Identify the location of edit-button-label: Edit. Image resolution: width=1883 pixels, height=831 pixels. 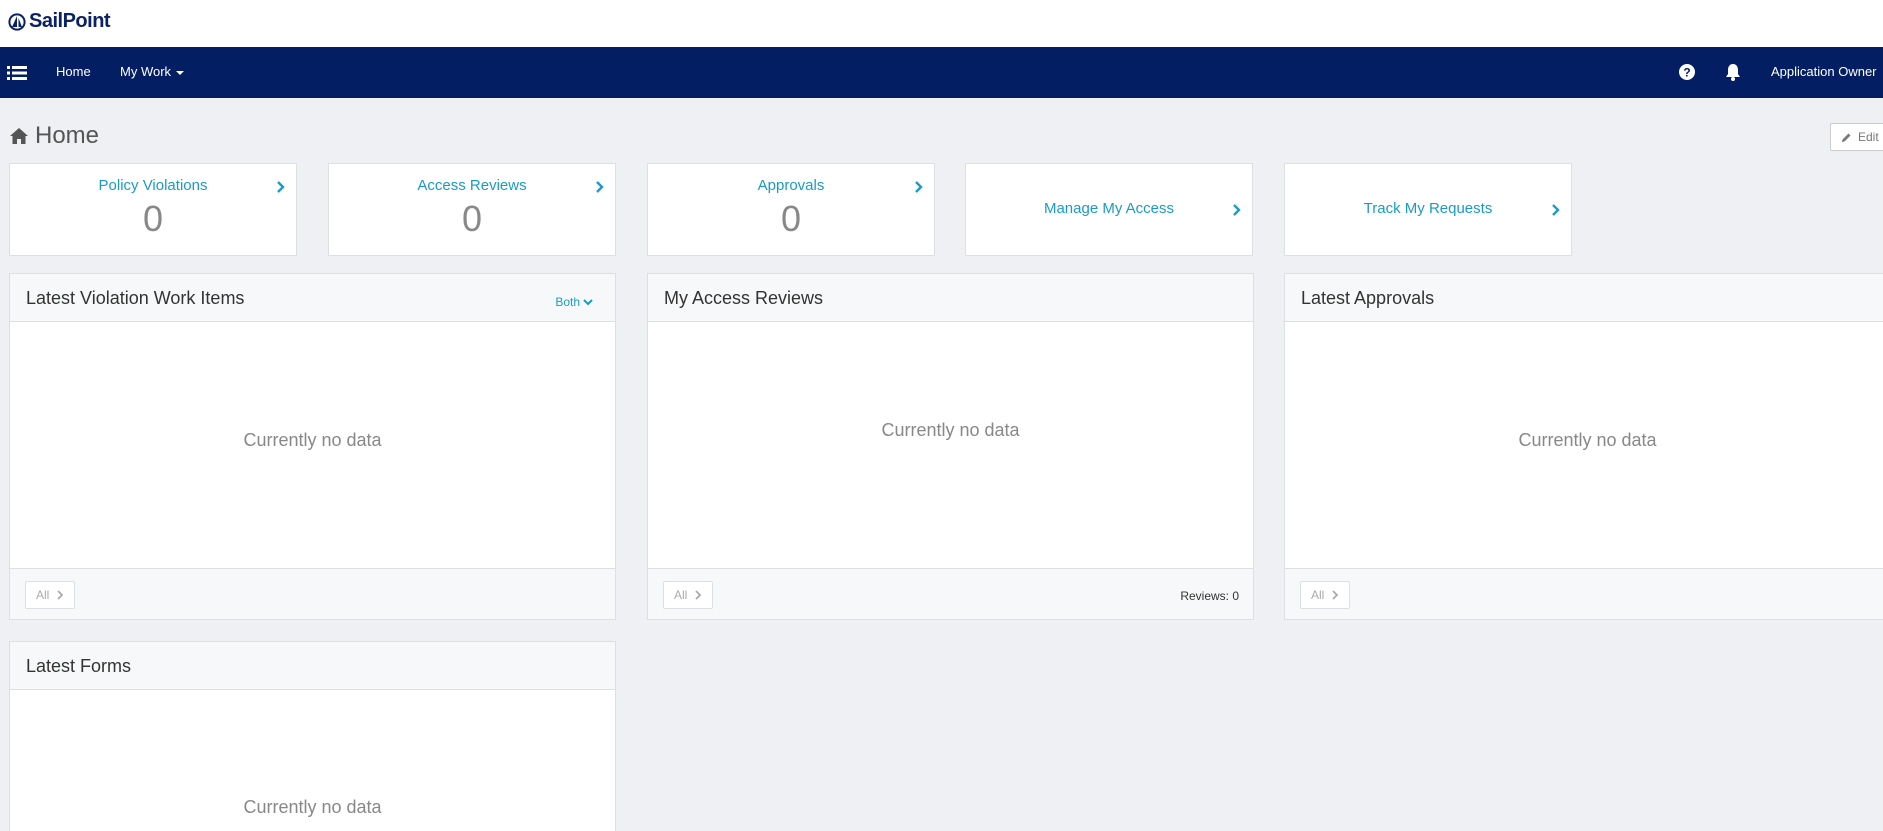
(1868, 137).